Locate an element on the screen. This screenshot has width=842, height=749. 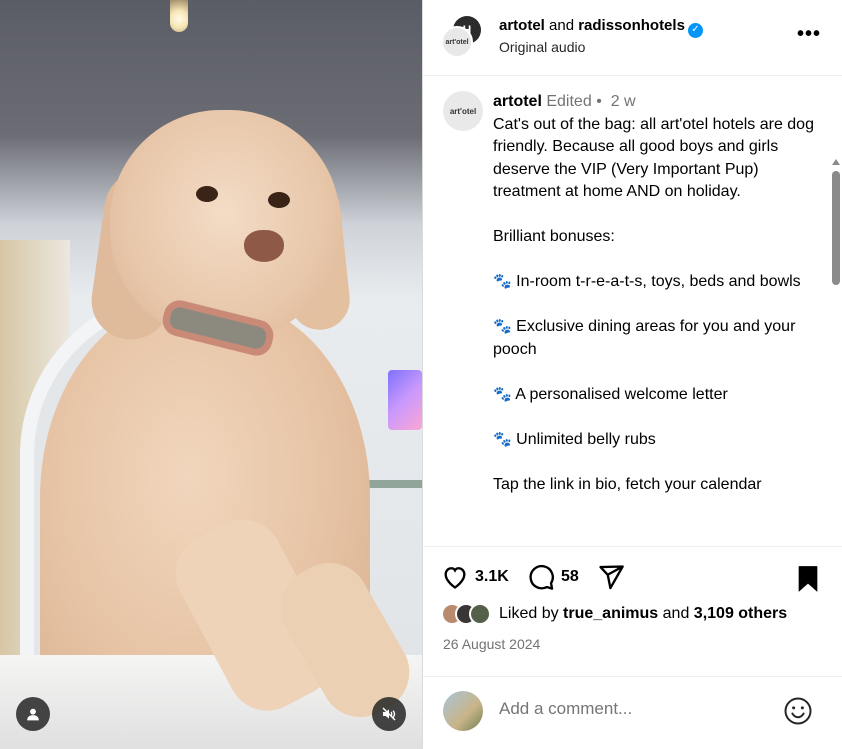
caption-bullet: 🐾 A personalised welcome letter is located at coordinates (658, 395).